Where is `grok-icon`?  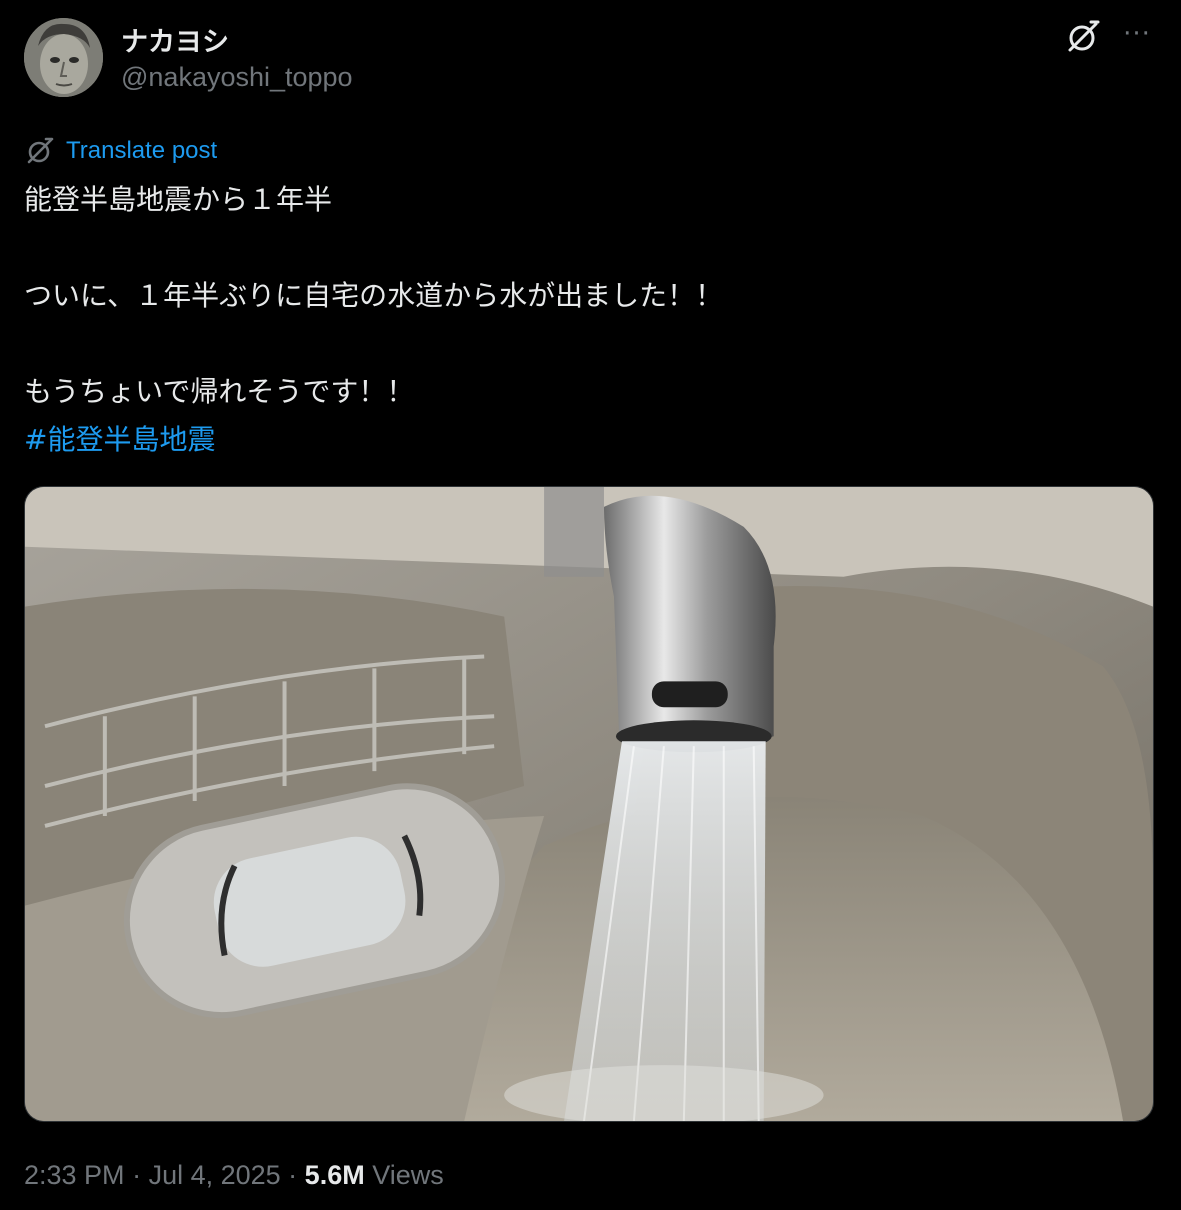 grok-icon is located at coordinates (1084, 36).